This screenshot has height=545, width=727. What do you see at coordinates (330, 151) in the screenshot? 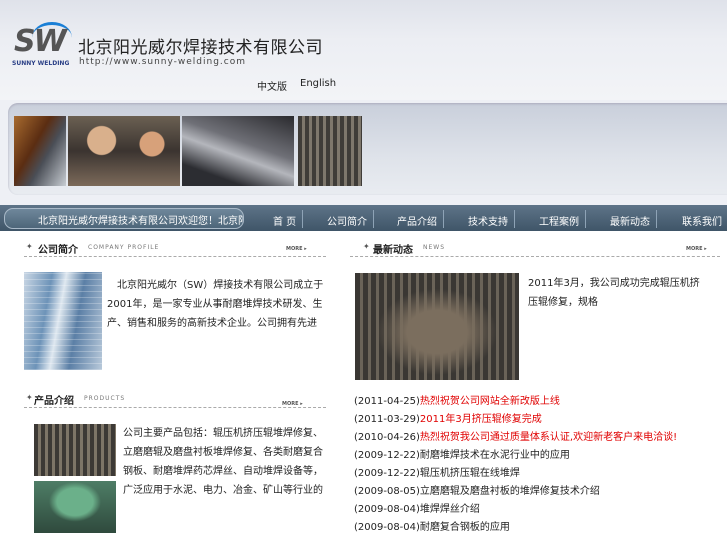
I see `banner-photo-roller` at bounding box center [330, 151].